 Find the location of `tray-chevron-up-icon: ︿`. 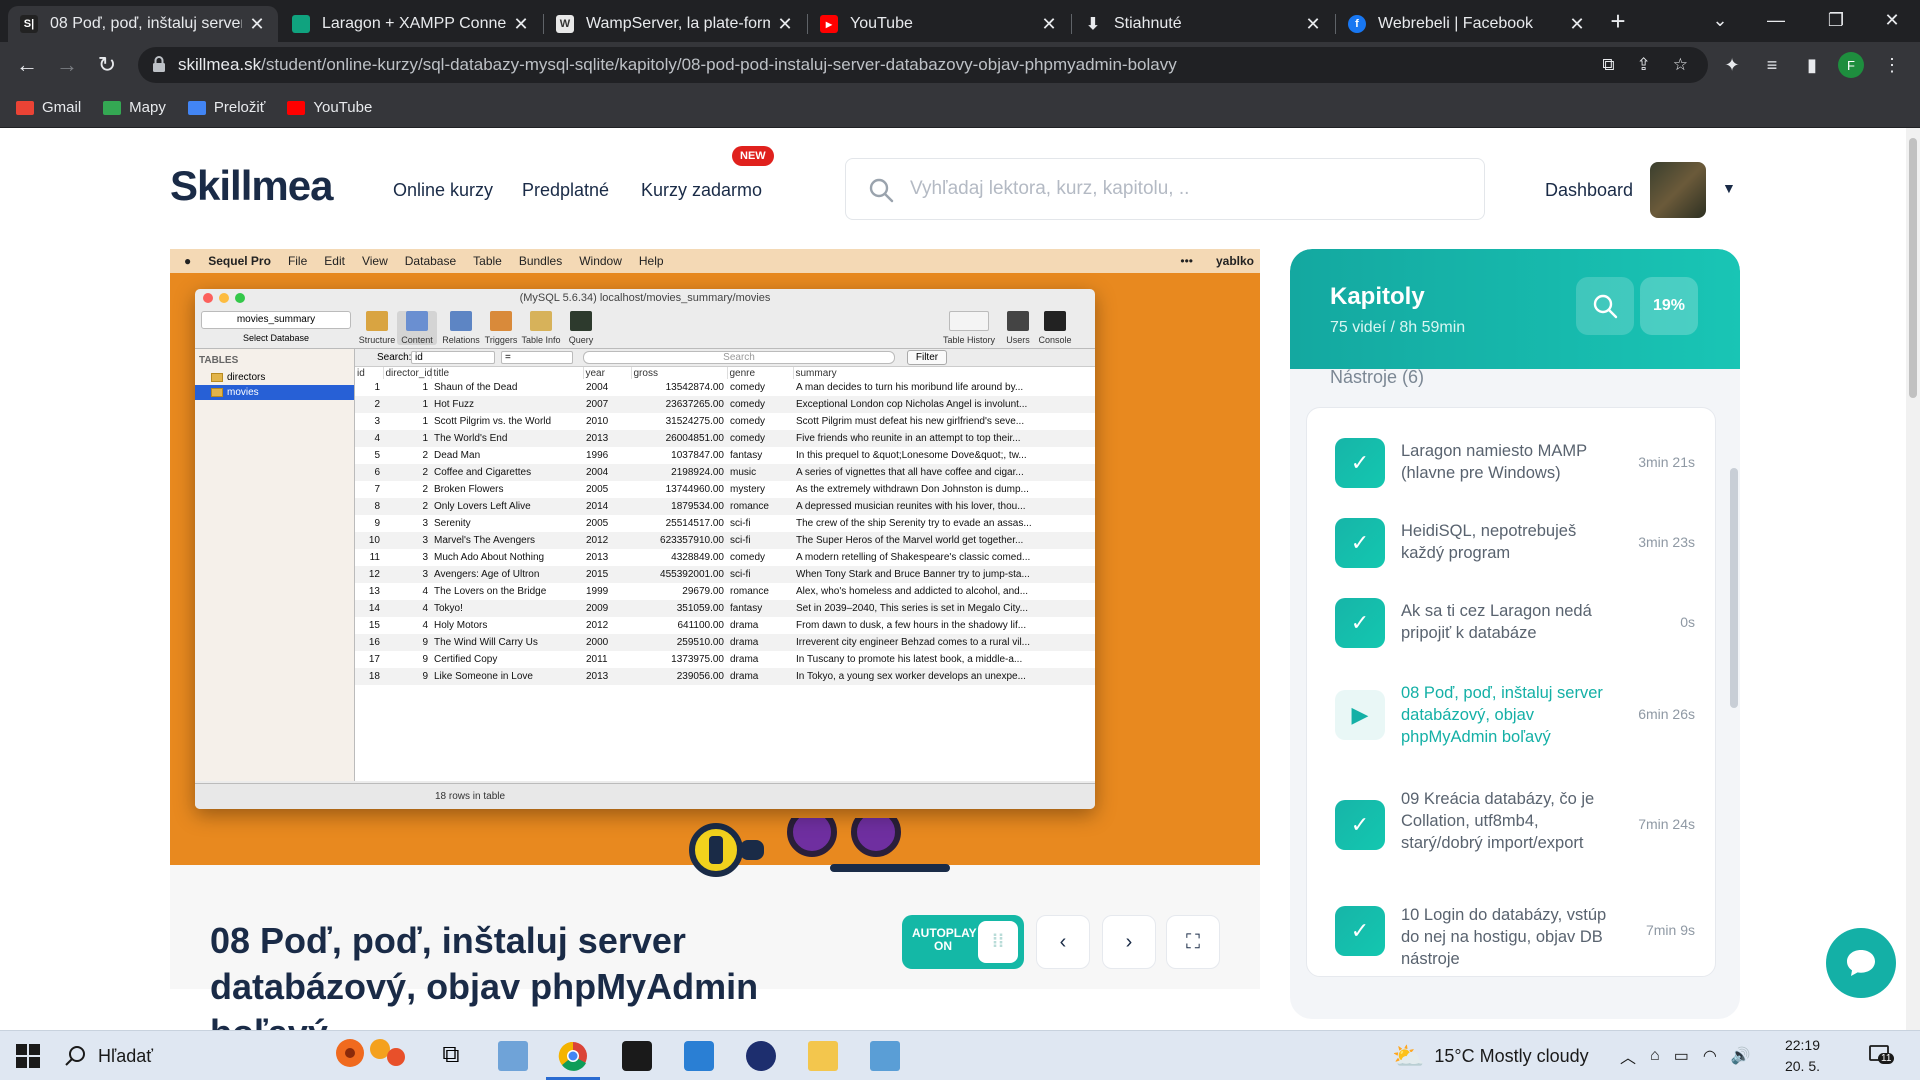

tray-chevron-up-icon: ︿ is located at coordinates (1628, 1056).